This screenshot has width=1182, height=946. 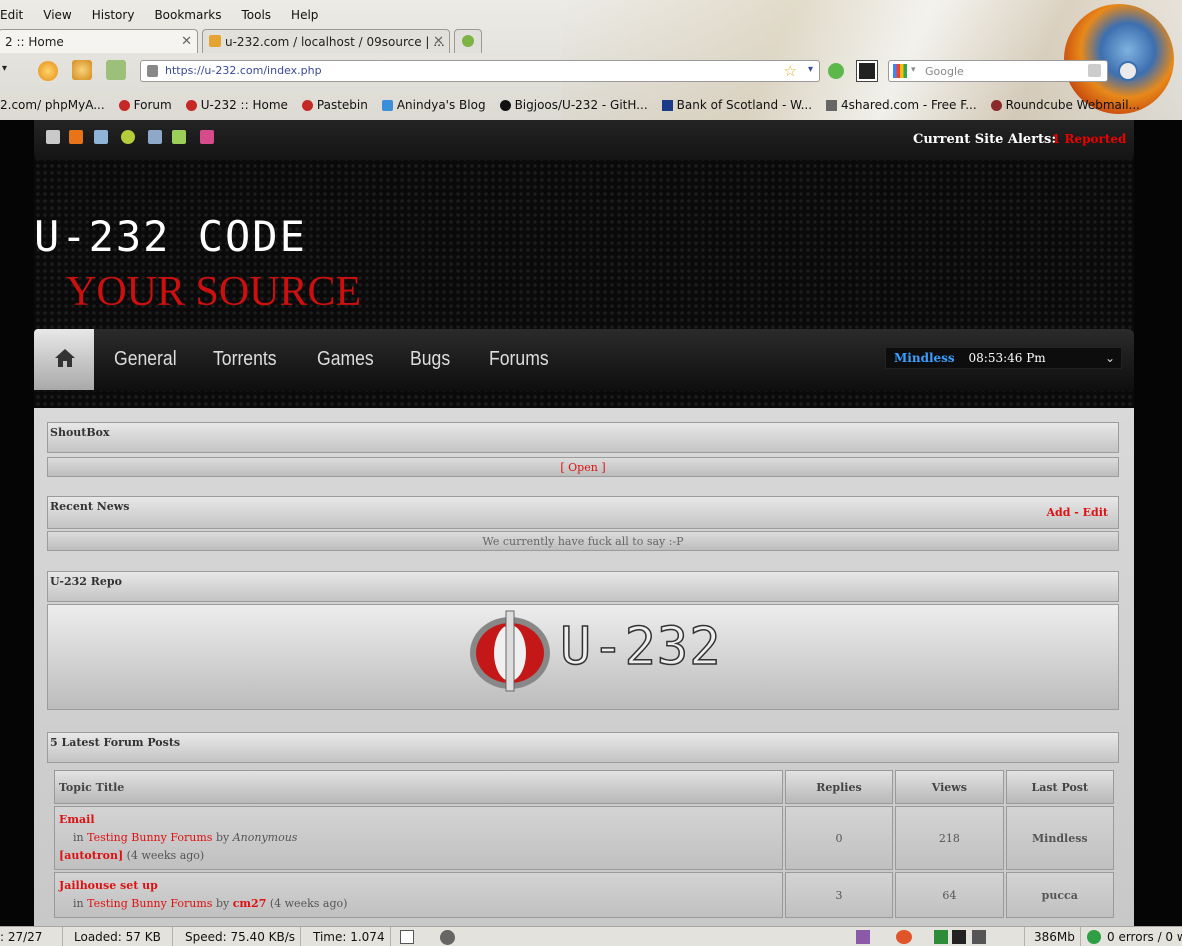 I want to click on replies-cell: 3, so click(x=839, y=895).